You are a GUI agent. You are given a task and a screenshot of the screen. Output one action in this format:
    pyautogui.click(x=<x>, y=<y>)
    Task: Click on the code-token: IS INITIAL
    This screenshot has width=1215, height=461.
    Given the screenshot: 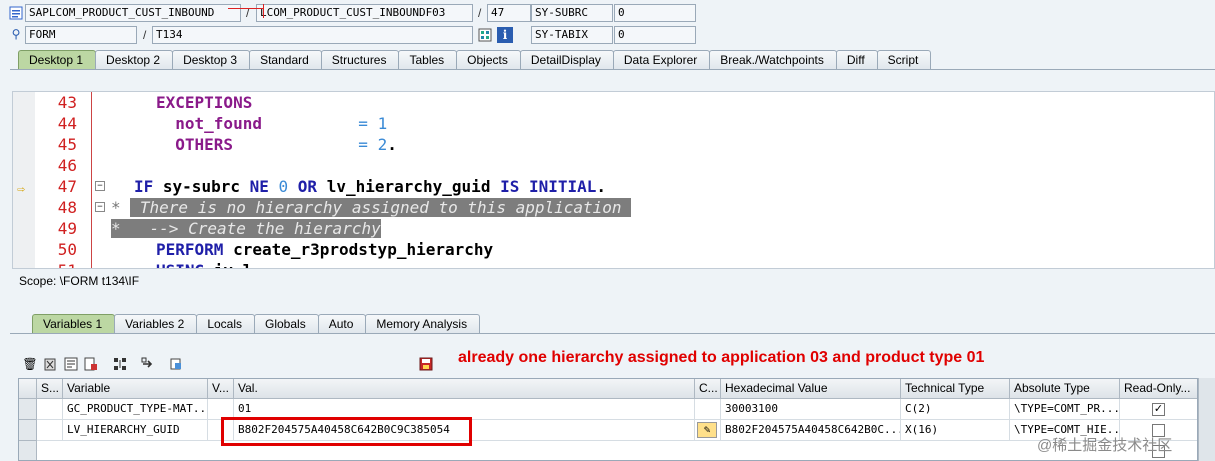 What is the action you would take?
    pyautogui.click(x=548, y=186)
    